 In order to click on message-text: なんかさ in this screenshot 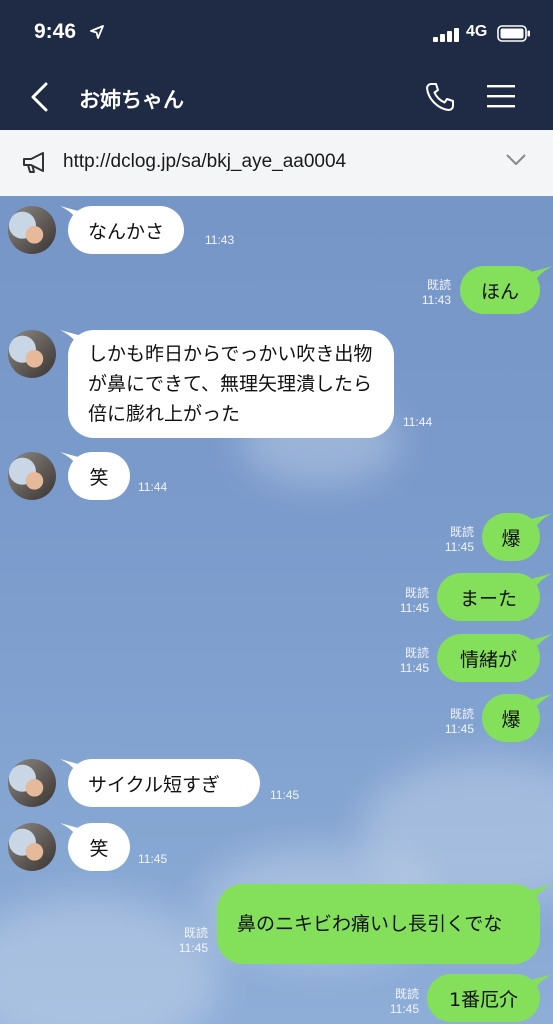, I will do `click(126, 231)`.